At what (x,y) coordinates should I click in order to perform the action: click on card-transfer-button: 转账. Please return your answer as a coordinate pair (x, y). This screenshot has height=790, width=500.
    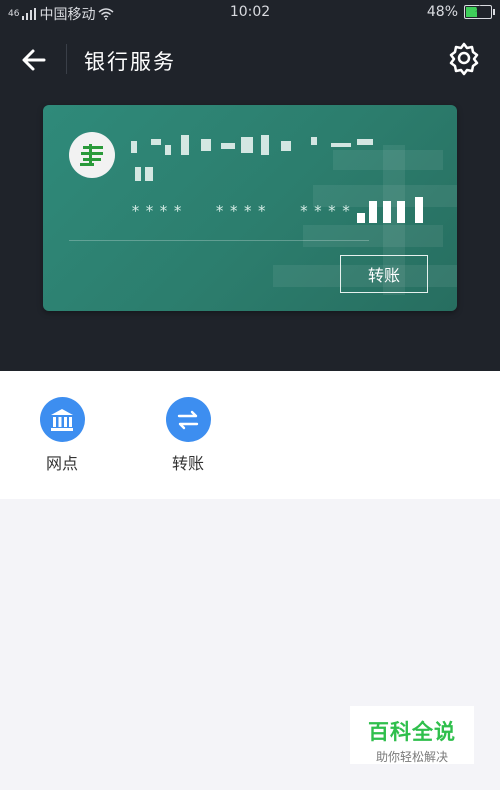
    Looking at the image, I should click on (384, 274).